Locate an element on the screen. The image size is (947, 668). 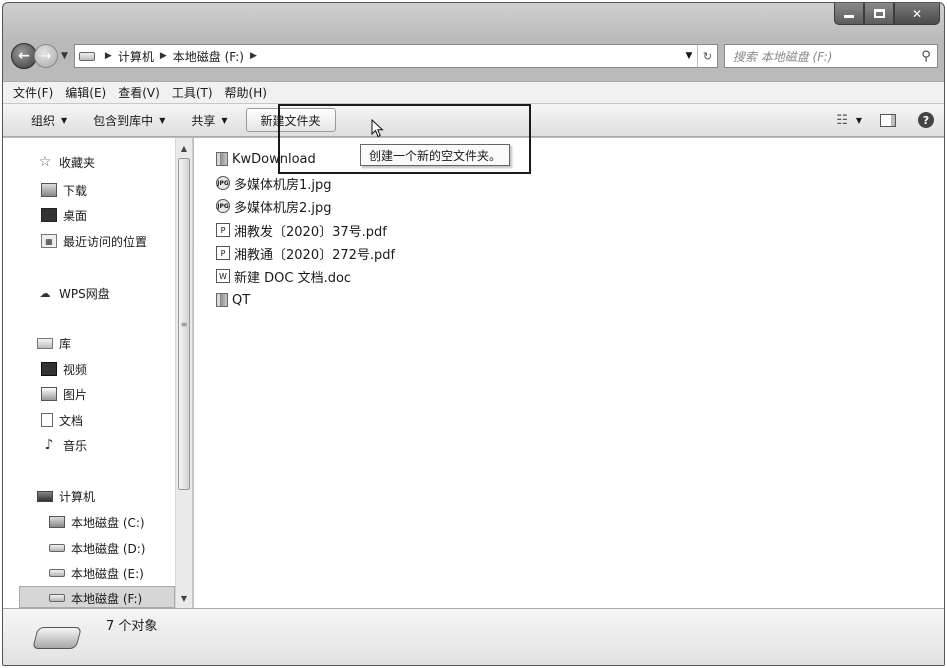
menu-tools: 工具(T) is located at coordinates (192, 92).